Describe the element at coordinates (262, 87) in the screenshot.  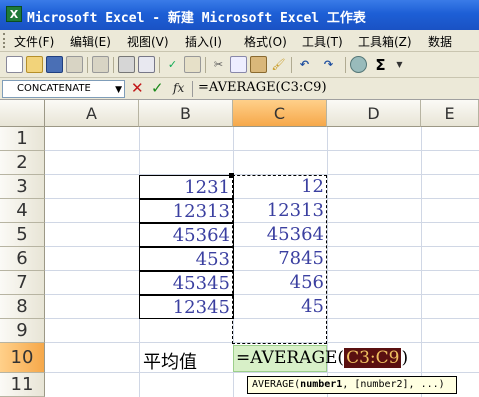
I see `formula-input: =AVERAGE(C3:C9)` at that location.